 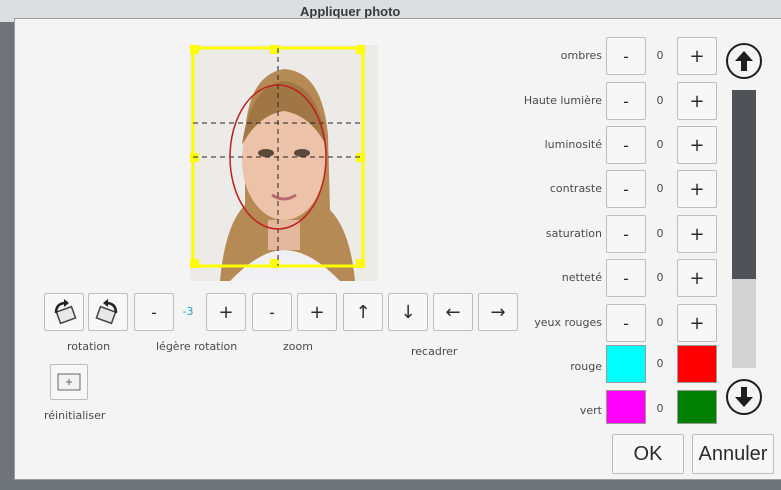 I want to click on recadrer-up-button: ↑, so click(x=363, y=312).